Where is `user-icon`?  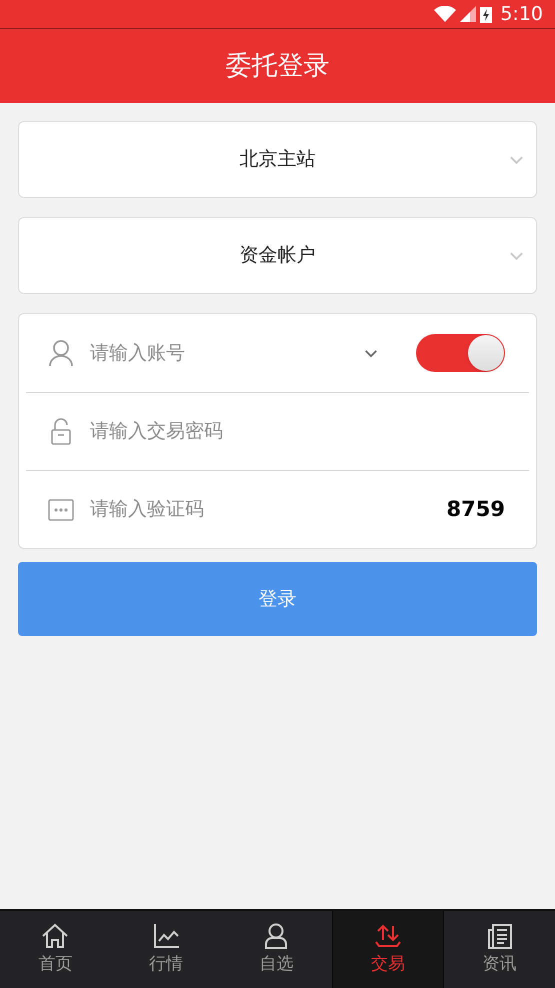 user-icon is located at coordinates (61, 353).